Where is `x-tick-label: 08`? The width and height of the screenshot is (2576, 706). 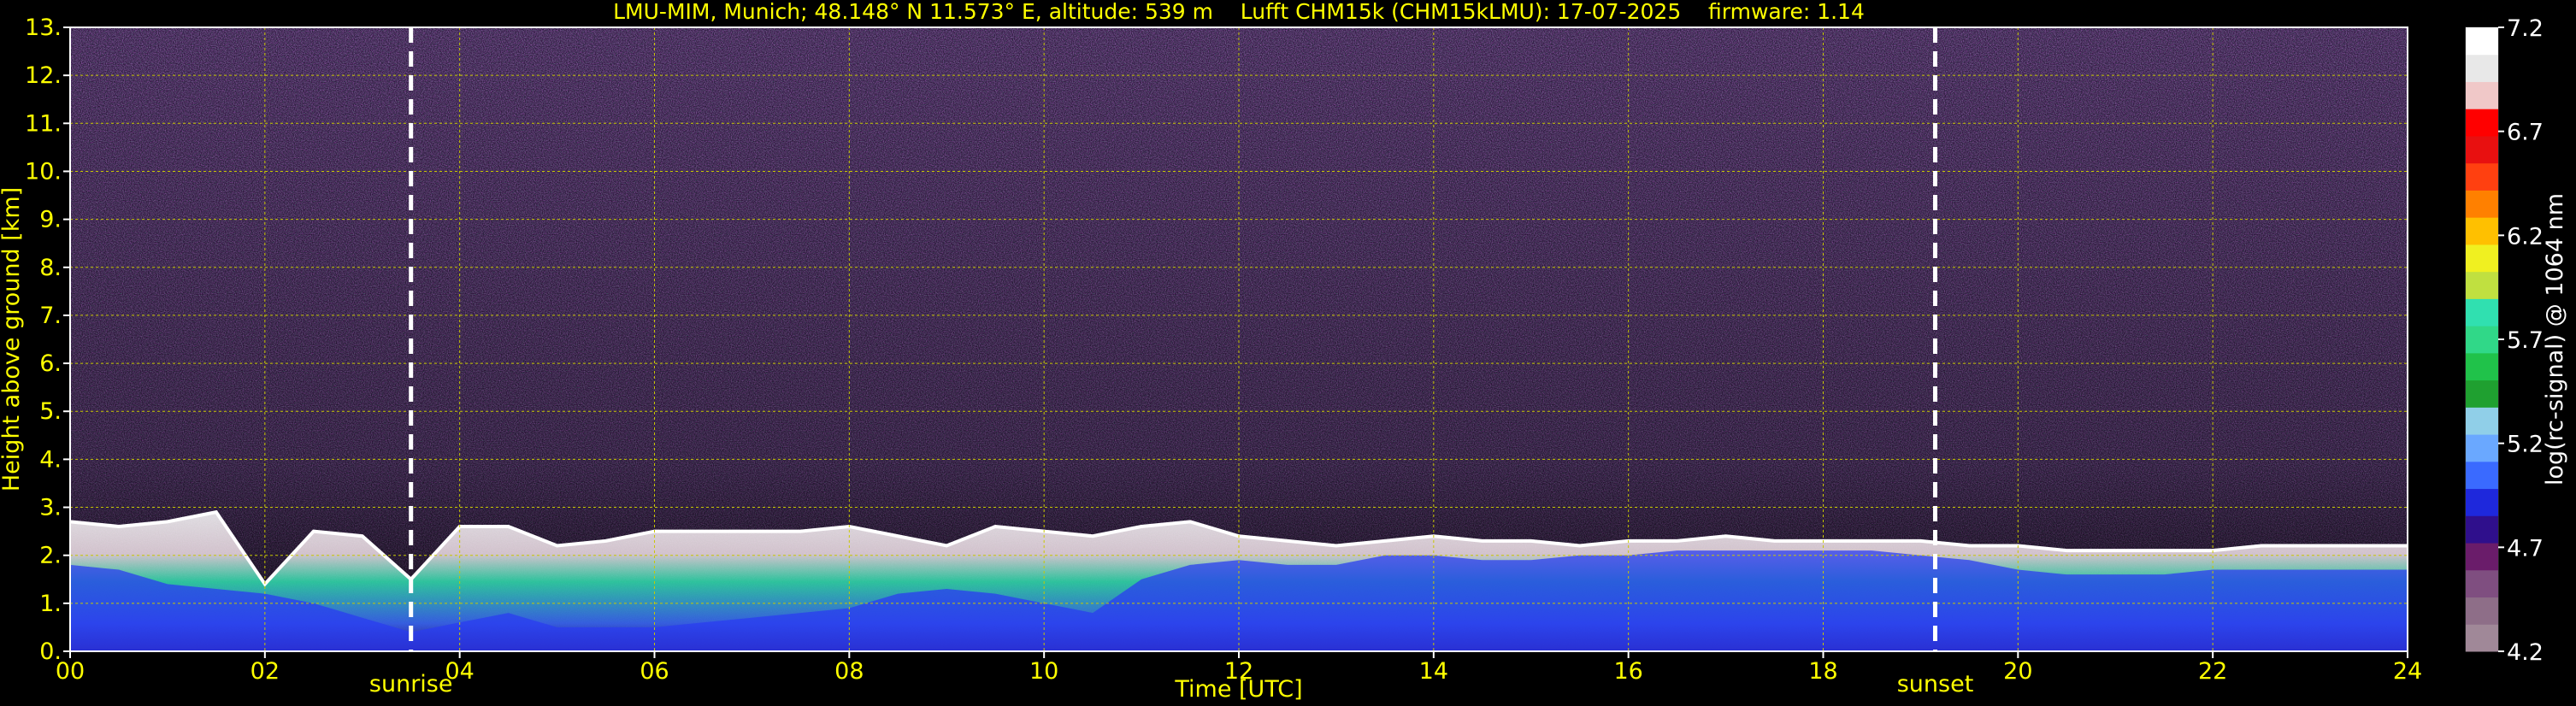 x-tick-label: 08 is located at coordinates (849, 671).